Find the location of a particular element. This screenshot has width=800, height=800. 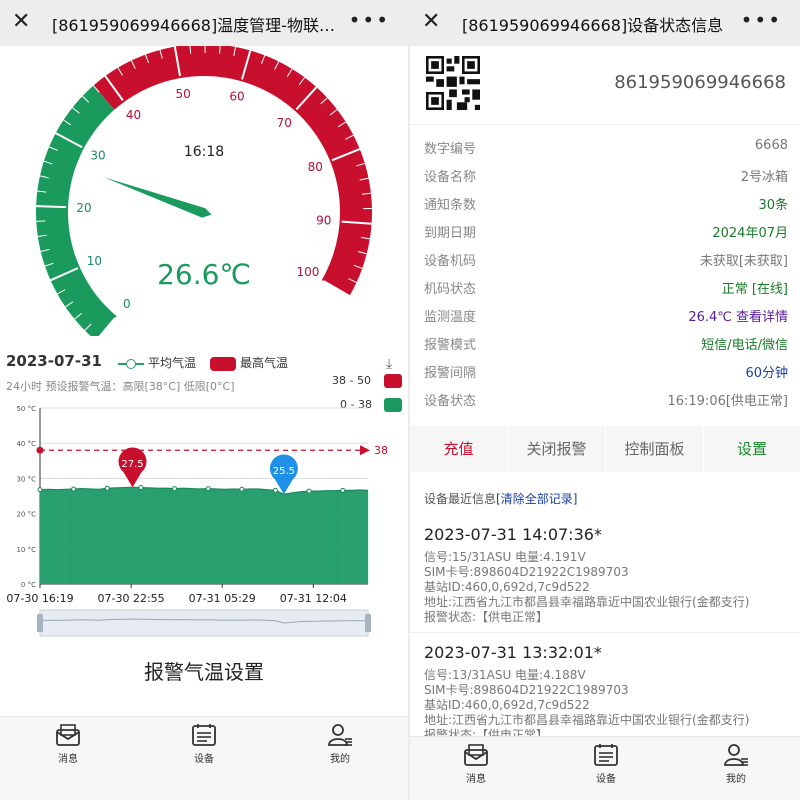

range-high-legend: 38 - 50 is located at coordinates (367, 381).